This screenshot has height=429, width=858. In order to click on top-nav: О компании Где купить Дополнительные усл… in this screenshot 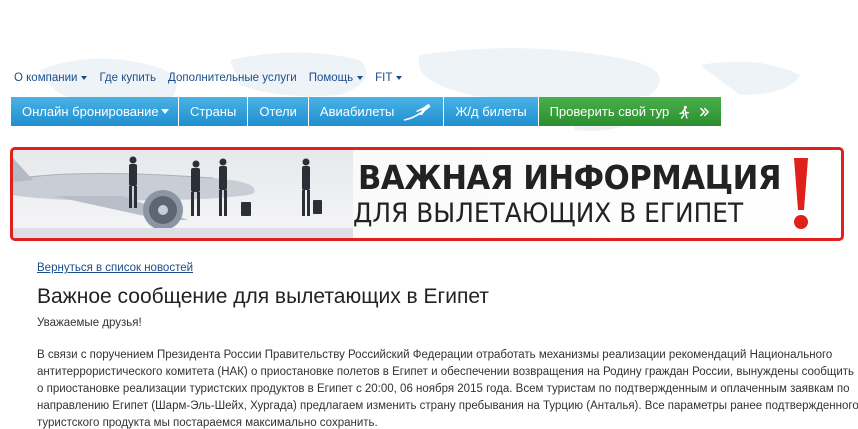, I will do `click(214, 78)`.